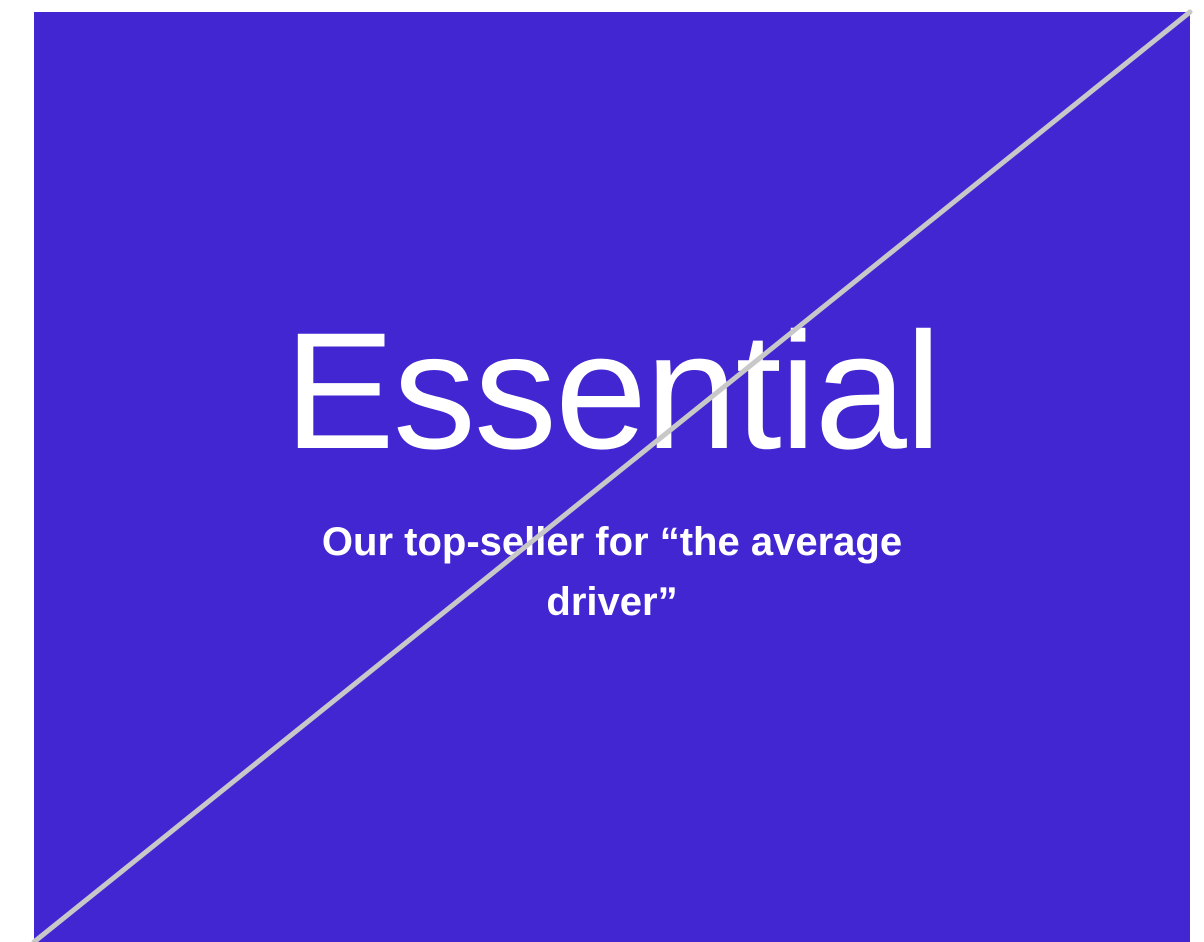 The image size is (1204, 942). What do you see at coordinates (613, 391) in the screenshot?
I see `plan-title: Essential` at bounding box center [613, 391].